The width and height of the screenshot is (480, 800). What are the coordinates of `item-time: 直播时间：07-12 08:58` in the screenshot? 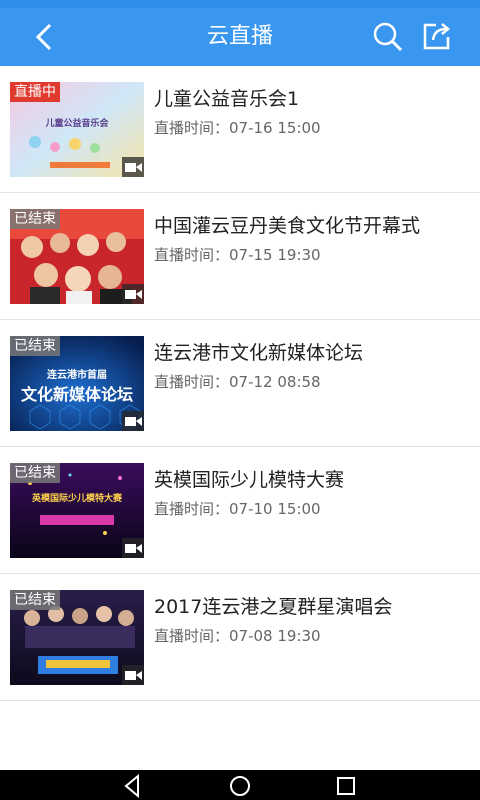 It's located at (237, 382).